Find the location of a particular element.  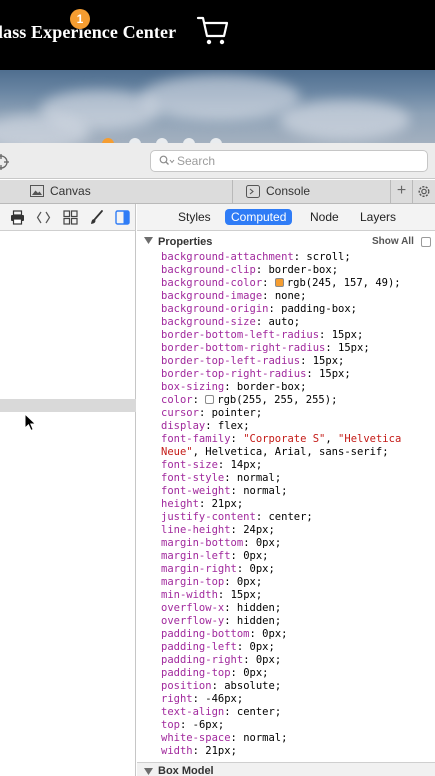

property-name: box-sizing is located at coordinates (193, 387).